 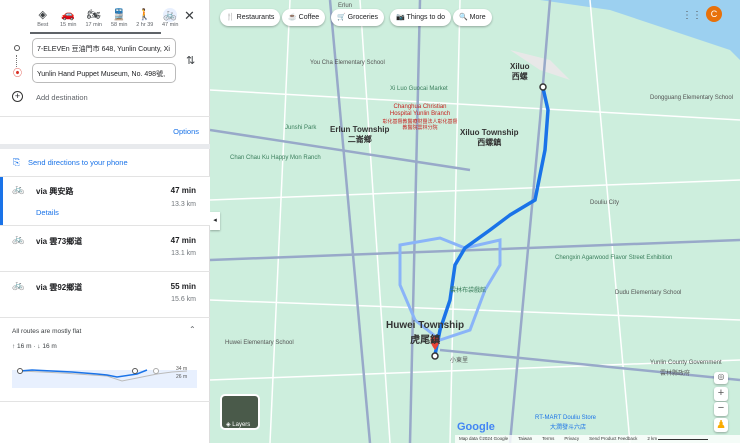 I want to click on chip-restaurants: 🍴 Restaurants, so click(x=250, y=17).